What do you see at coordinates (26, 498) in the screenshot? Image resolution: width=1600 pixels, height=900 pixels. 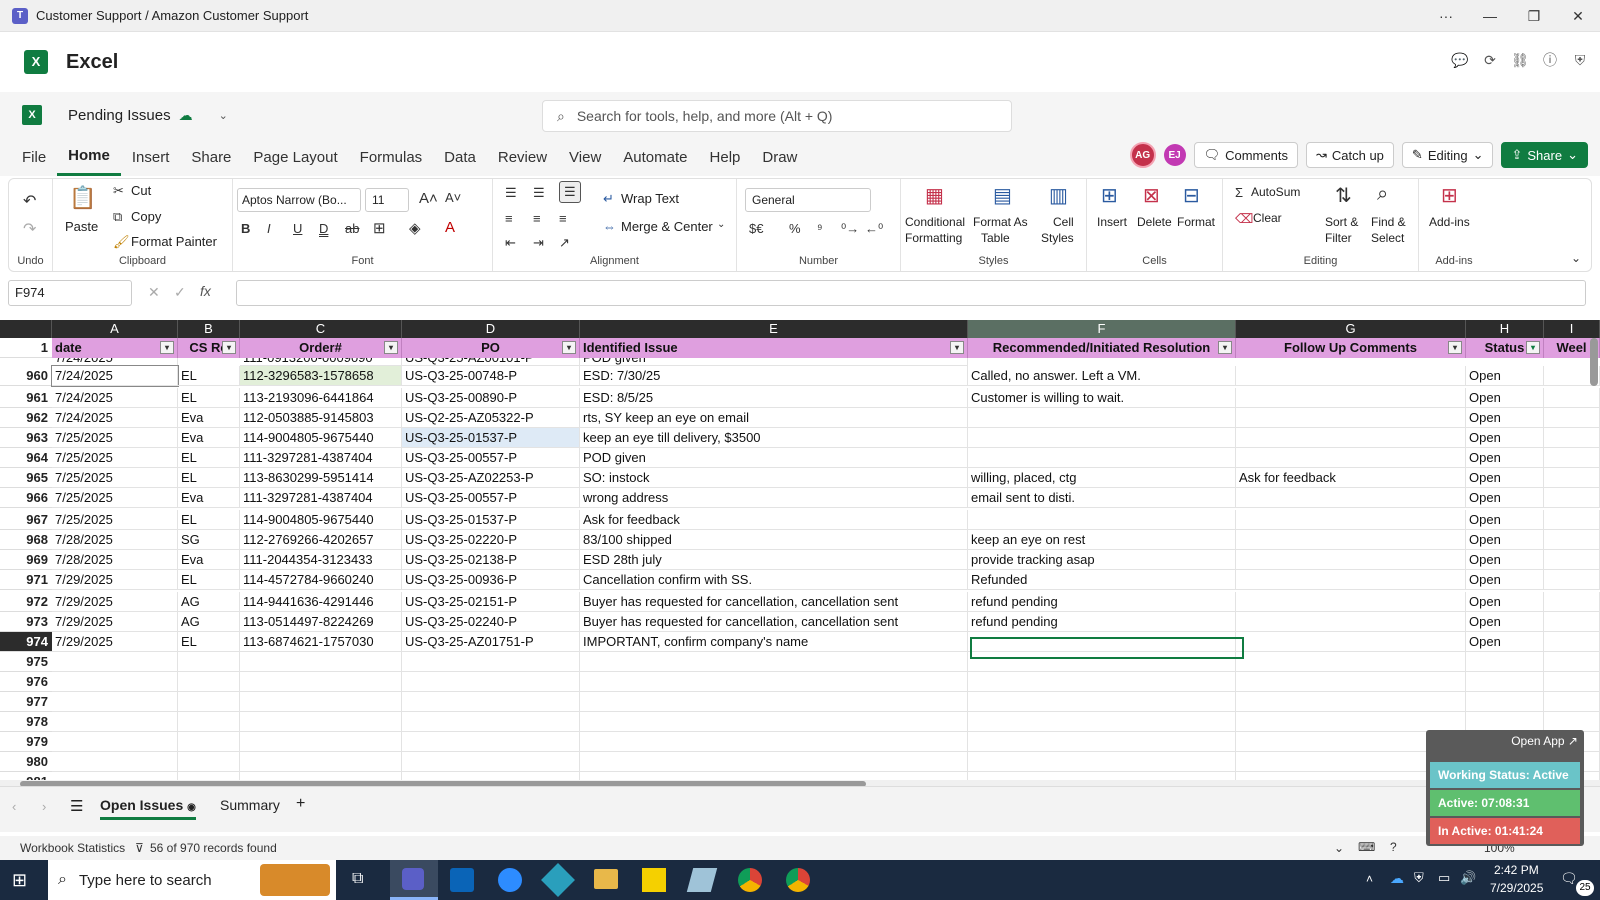 I see `row-header: 966` at bounding box center [26, 498].